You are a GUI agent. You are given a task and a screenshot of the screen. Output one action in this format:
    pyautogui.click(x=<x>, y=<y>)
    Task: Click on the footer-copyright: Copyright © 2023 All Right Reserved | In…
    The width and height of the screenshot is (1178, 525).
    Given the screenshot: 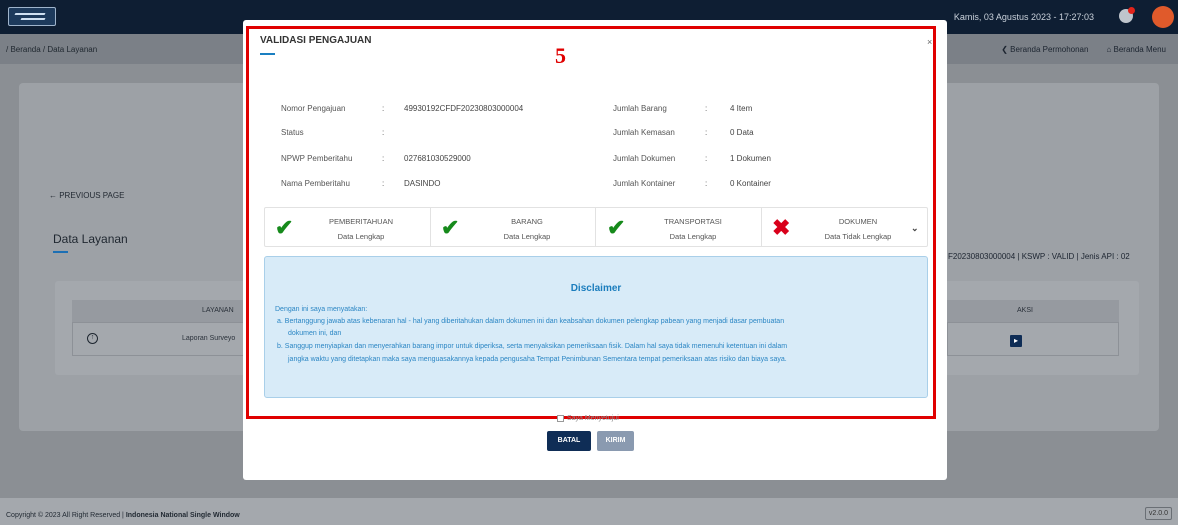 What is the action you would take?
    pyautogui.click(x=123, y=515)
    